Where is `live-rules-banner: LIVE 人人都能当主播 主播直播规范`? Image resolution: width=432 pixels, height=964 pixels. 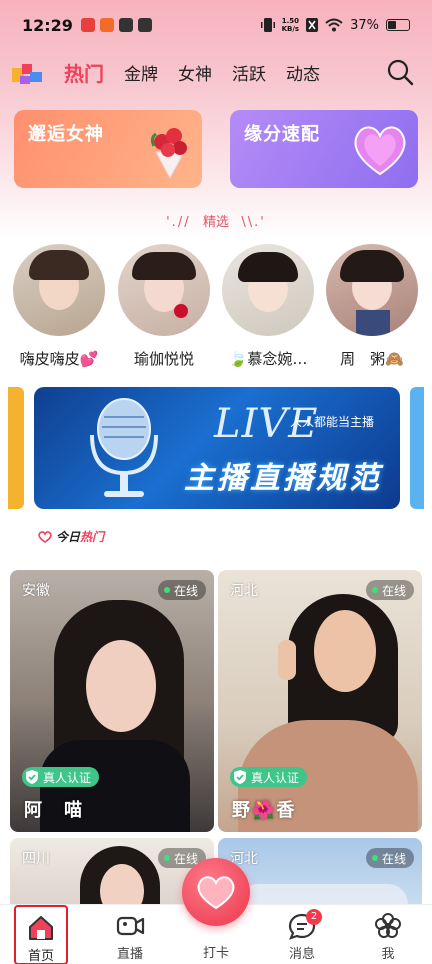 live-rules-banner: LIVE 人人都能当主播 主播直播规范 is located at coordinates (217, 448).